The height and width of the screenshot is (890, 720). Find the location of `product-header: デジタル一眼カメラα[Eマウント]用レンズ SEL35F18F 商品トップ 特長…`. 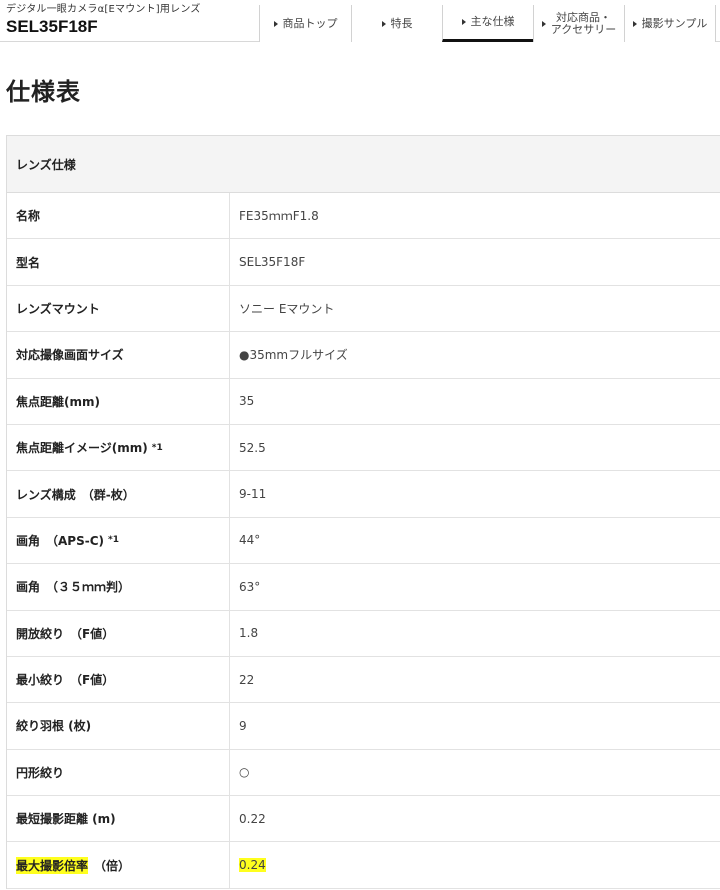

product-header: デジタル一眼カメラα[Eマウント]用レンズ SEL35F18F 商品トップ 特長… is located at coordinates (360, 21).